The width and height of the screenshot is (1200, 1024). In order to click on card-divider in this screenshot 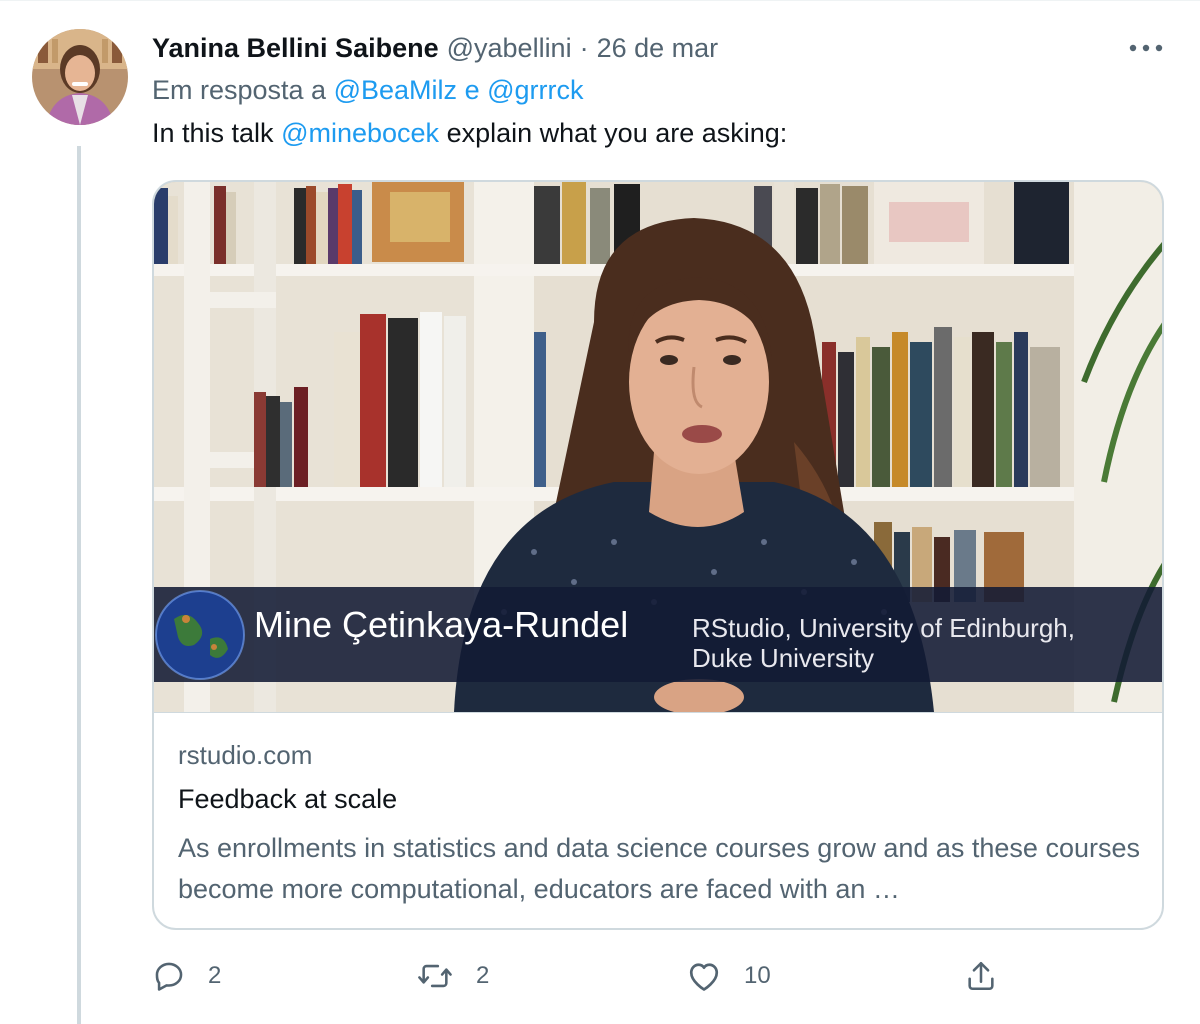, I will do `click(658, 712)`.